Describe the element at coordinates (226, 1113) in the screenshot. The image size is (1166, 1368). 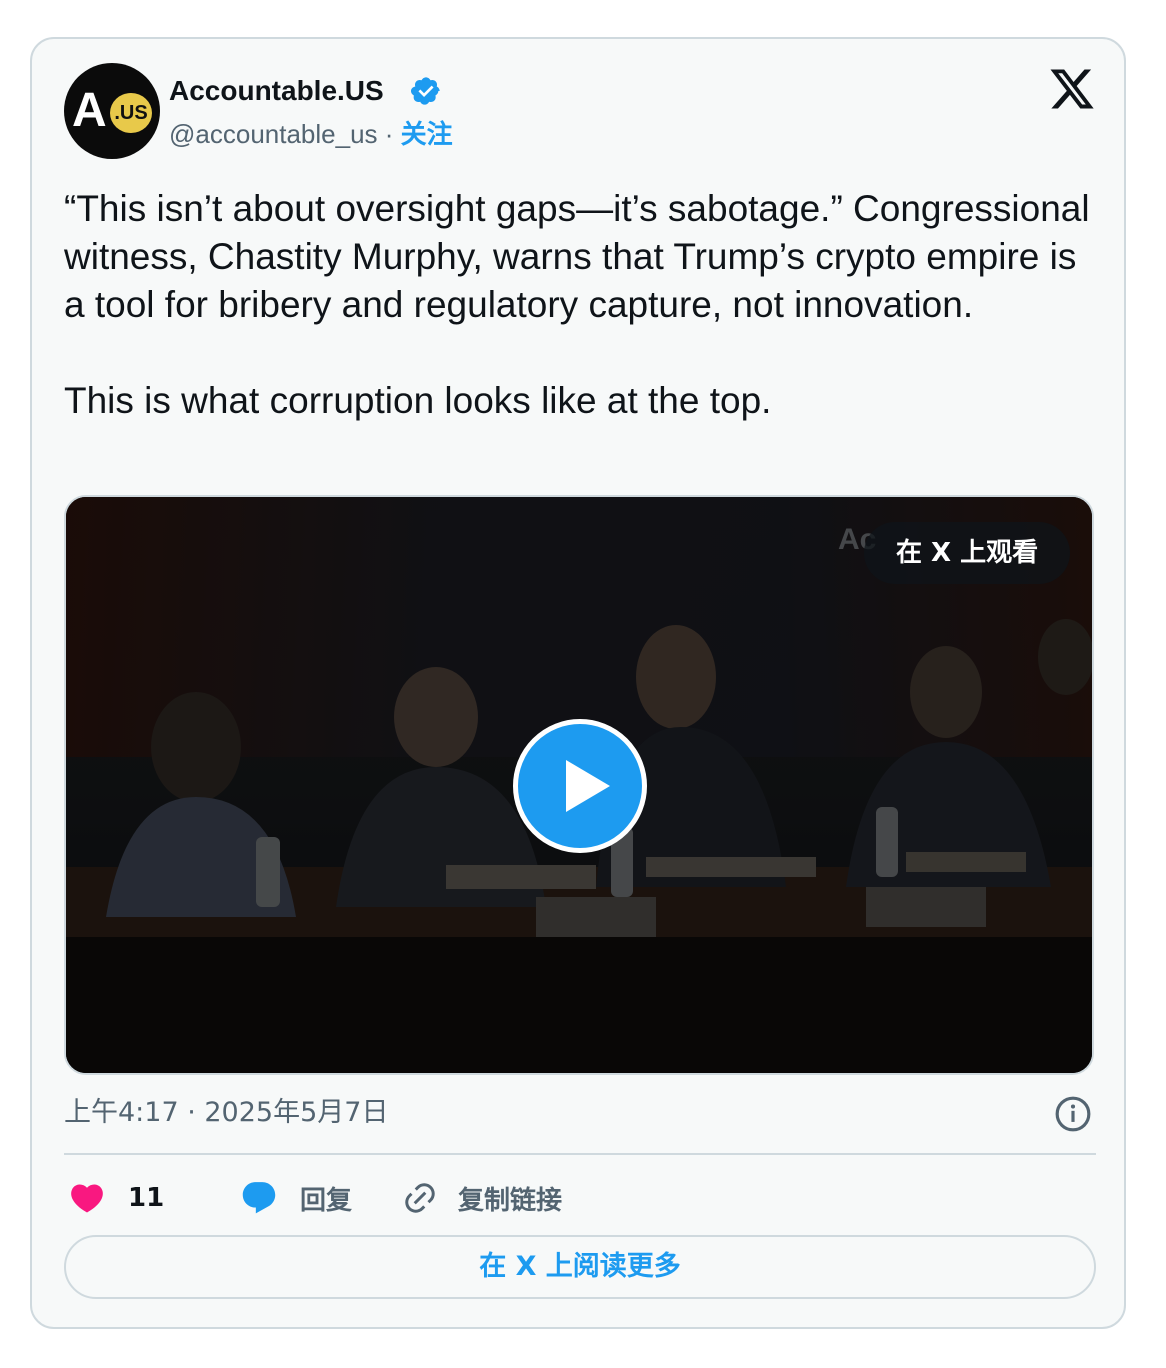
I see `tweet-timestamp: 上午4:17 · 2025年5月7日` at that location.